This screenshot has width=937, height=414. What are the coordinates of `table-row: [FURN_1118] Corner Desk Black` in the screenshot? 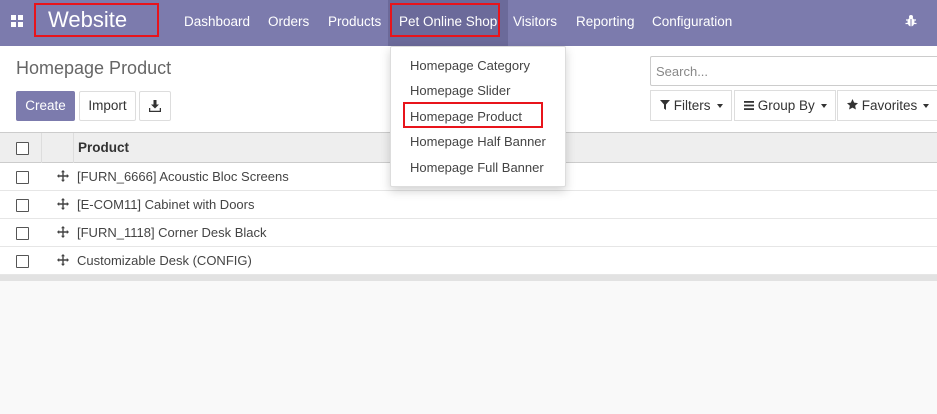 It's located at (468, 233).